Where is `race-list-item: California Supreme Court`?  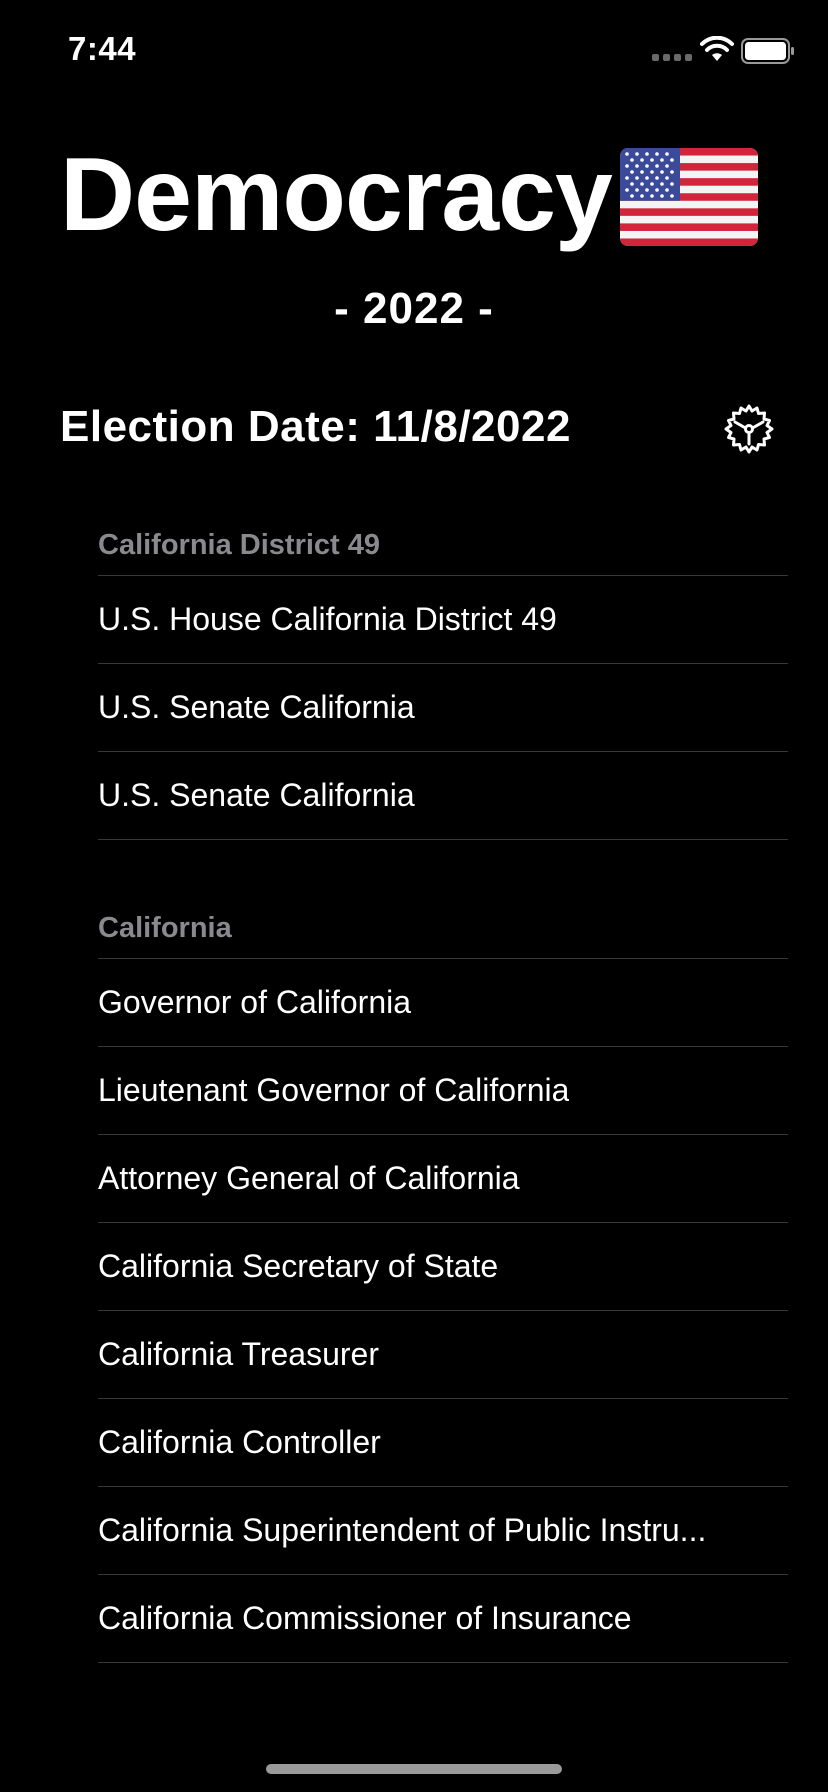 race-list-item: California Supreme Court is located at coordinates (443, 1675).